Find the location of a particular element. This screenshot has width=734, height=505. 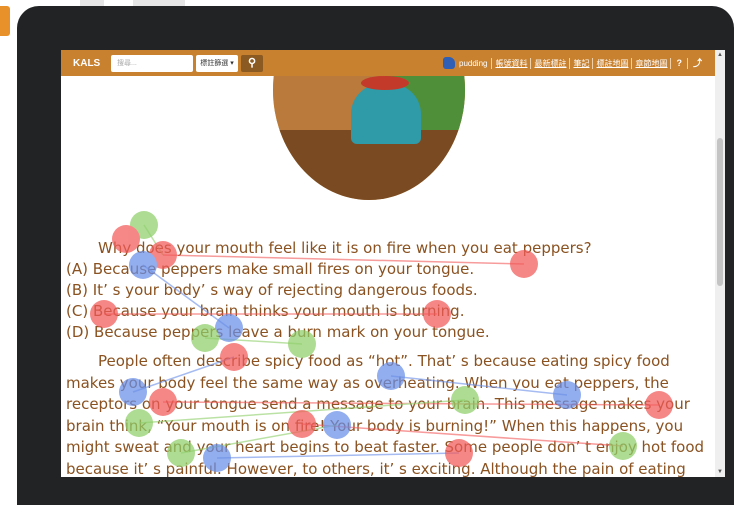

help-icon: ? is located at coordinates (678, 63).